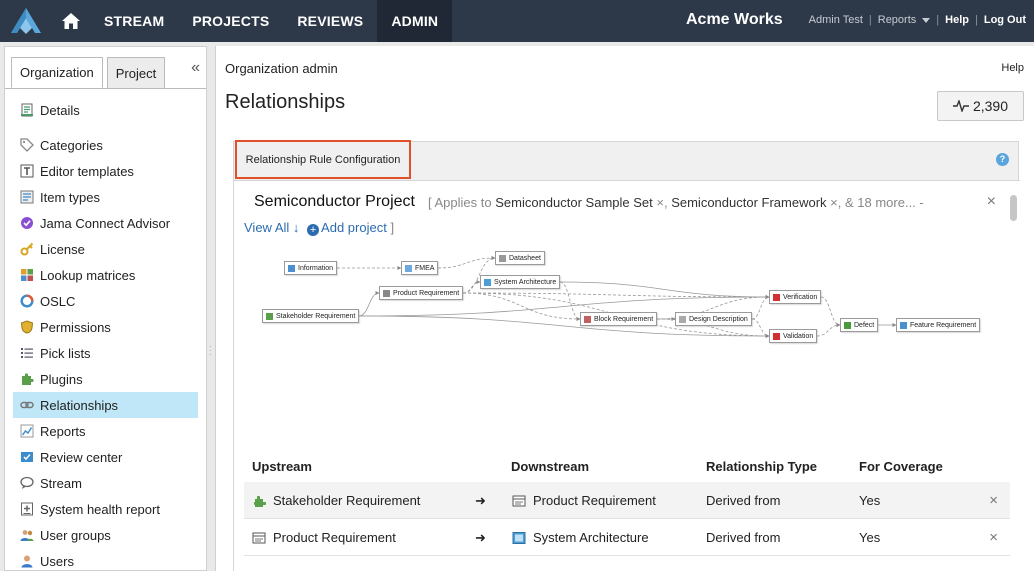  I want to click on sidebar-item-label: Pick lists, so click(65, 353).